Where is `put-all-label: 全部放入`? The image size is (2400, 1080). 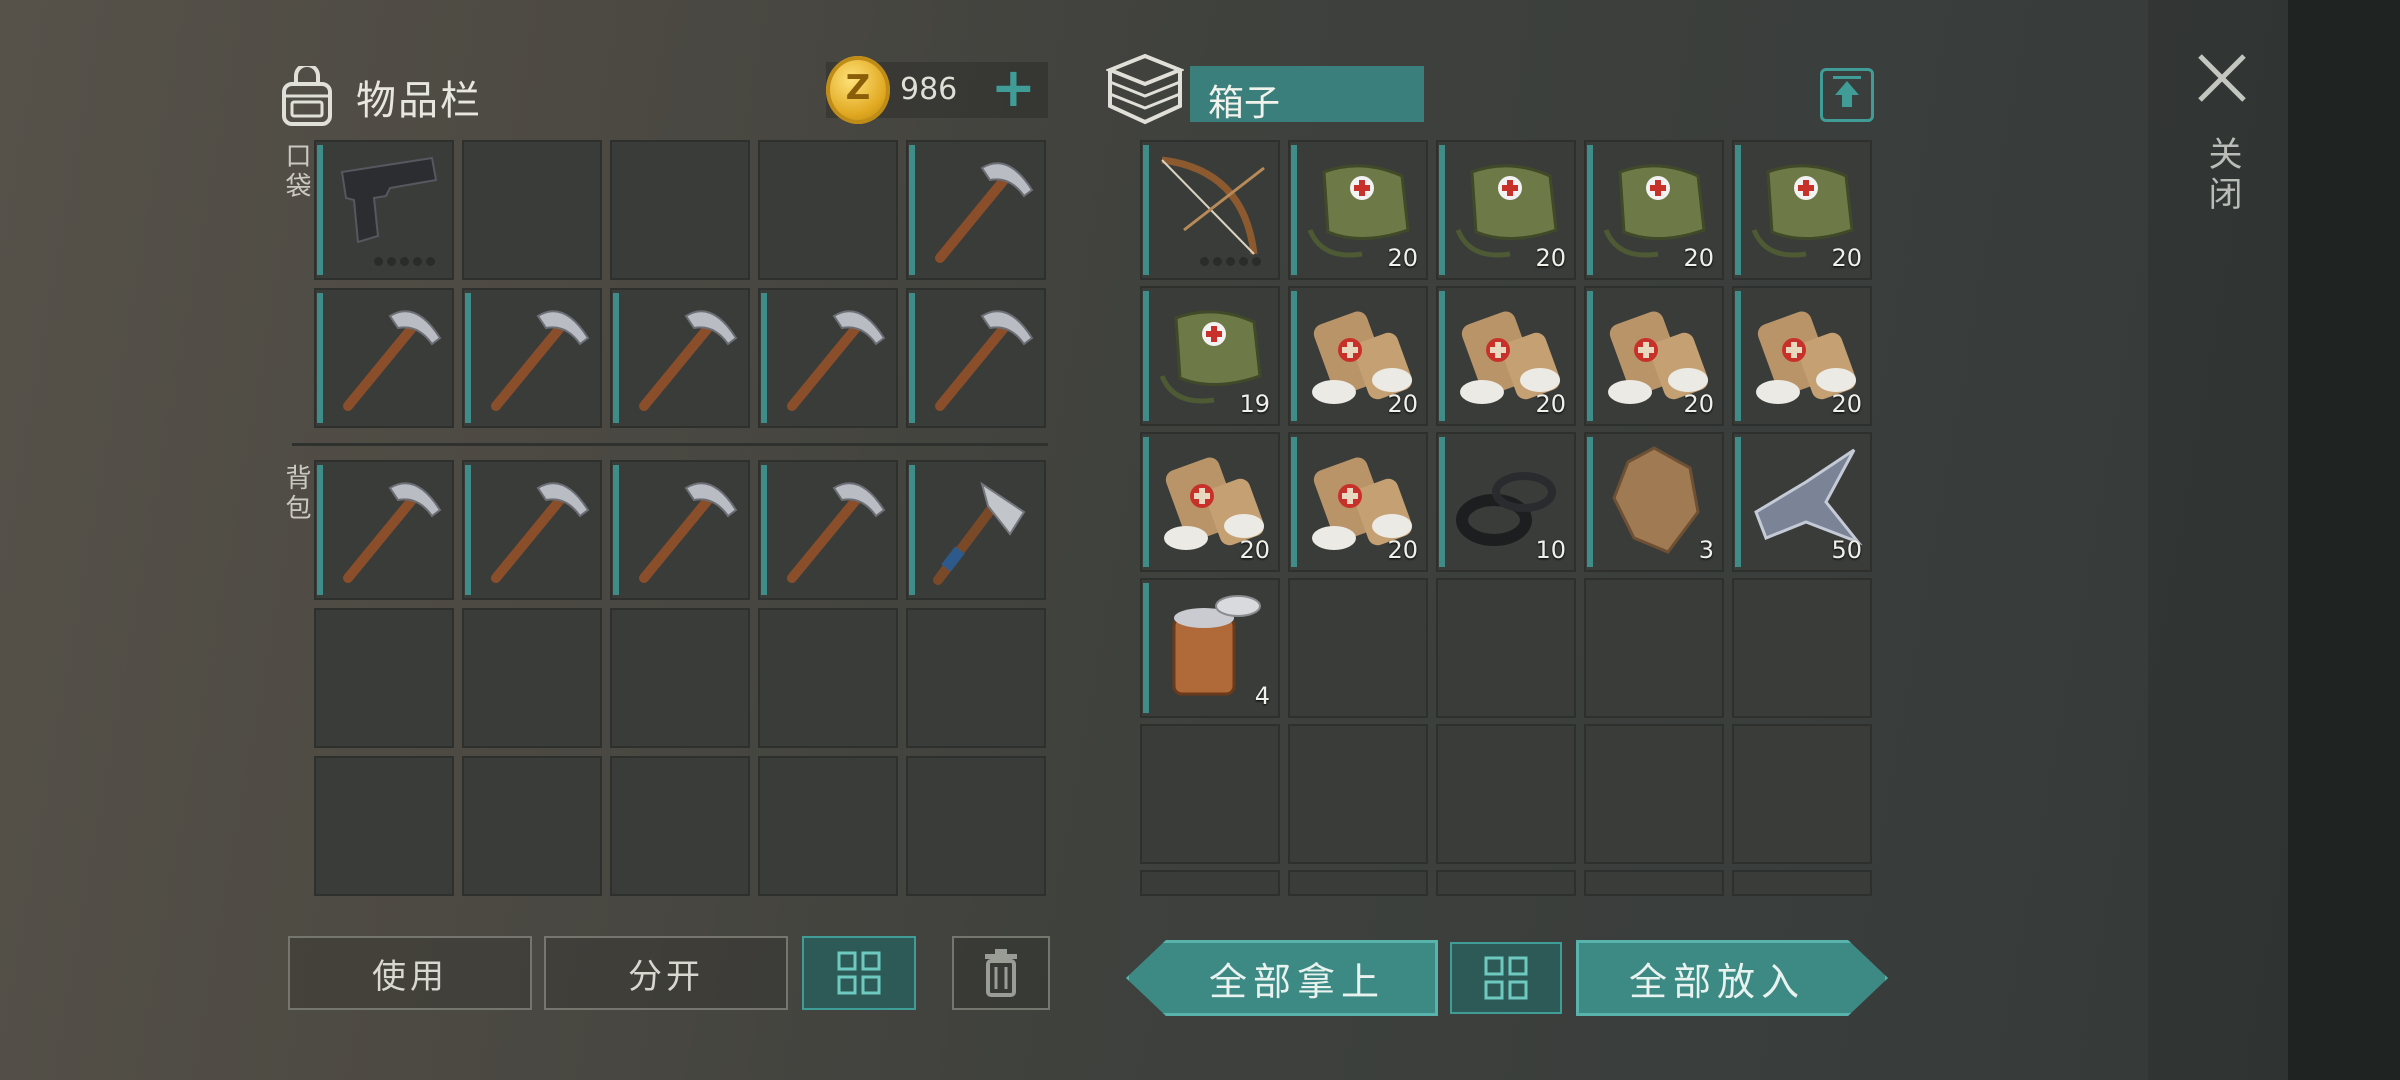 put-all-label: 全部放入 is located at coordinates (1716, 981).